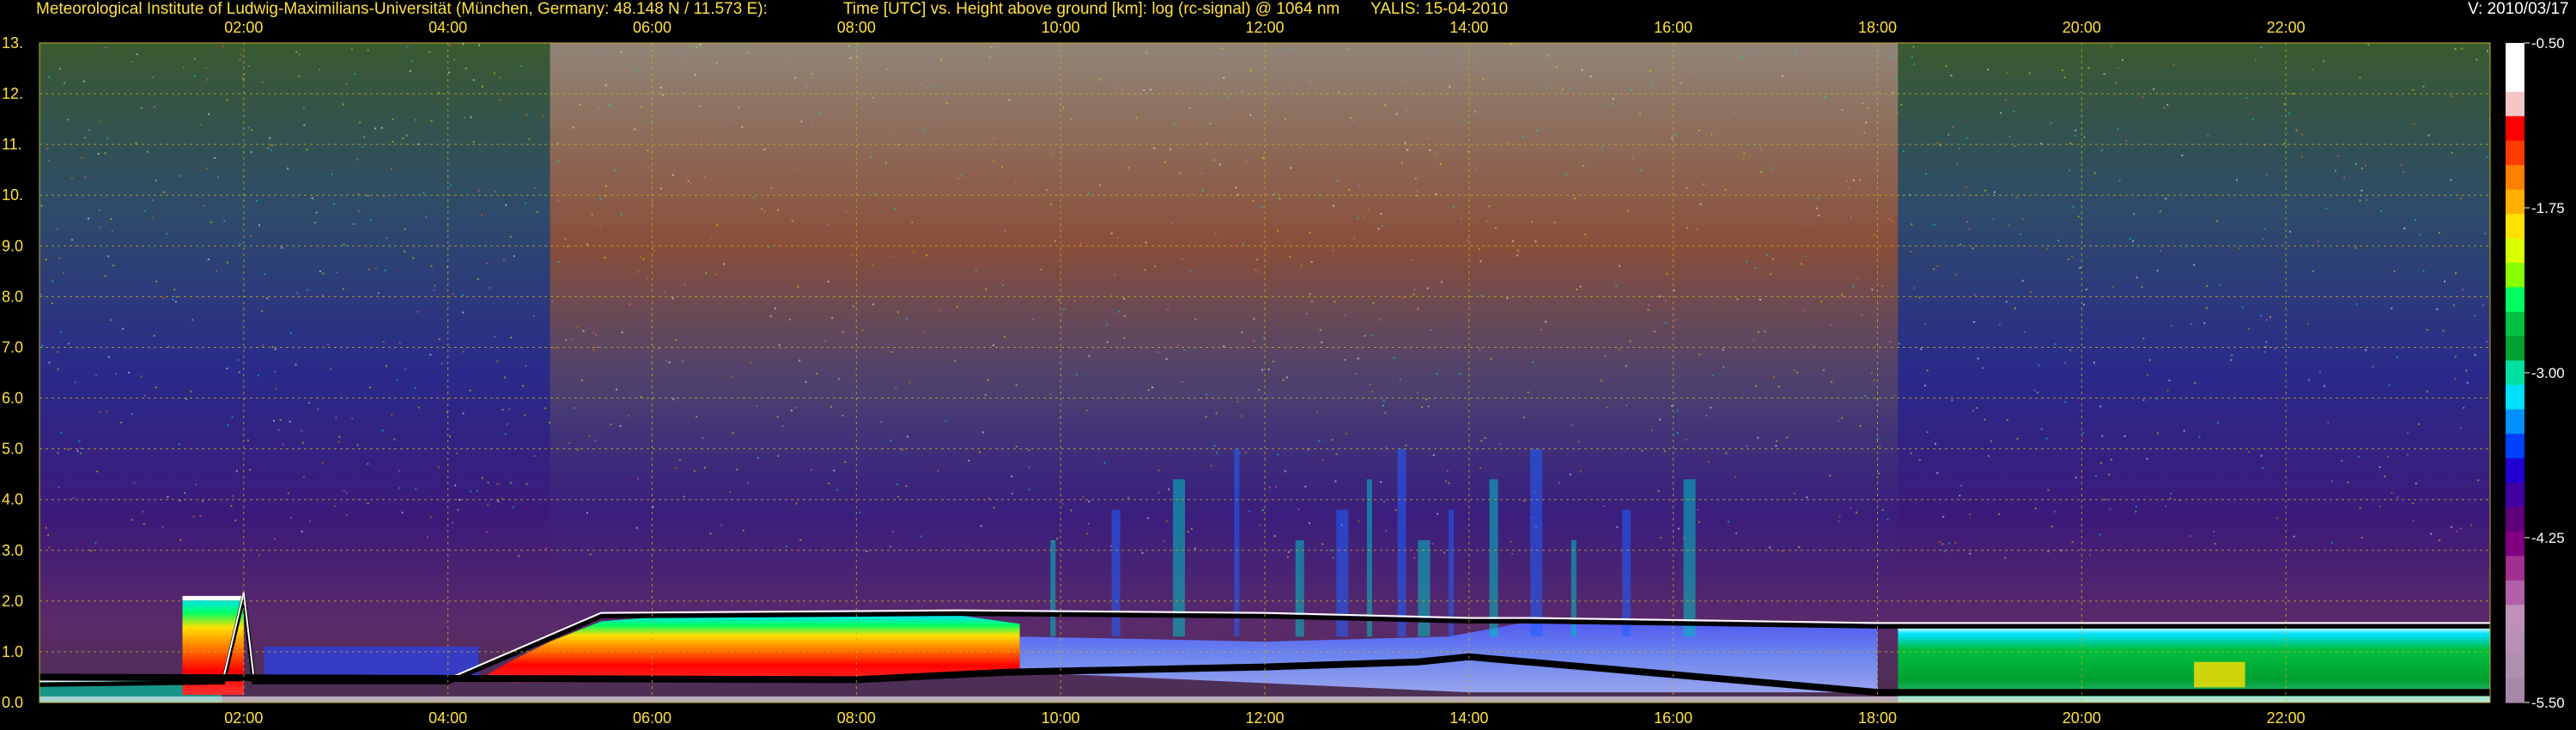  I want to click on y-tick-label: 10., so click(13, 195).